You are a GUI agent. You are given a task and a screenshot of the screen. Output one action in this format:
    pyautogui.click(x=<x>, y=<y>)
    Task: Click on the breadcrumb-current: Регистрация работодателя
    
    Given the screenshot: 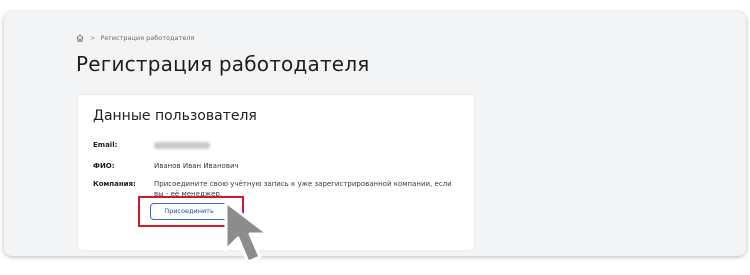 What is the action you would take?
    pyautogui.click(x=147, y=38)
    